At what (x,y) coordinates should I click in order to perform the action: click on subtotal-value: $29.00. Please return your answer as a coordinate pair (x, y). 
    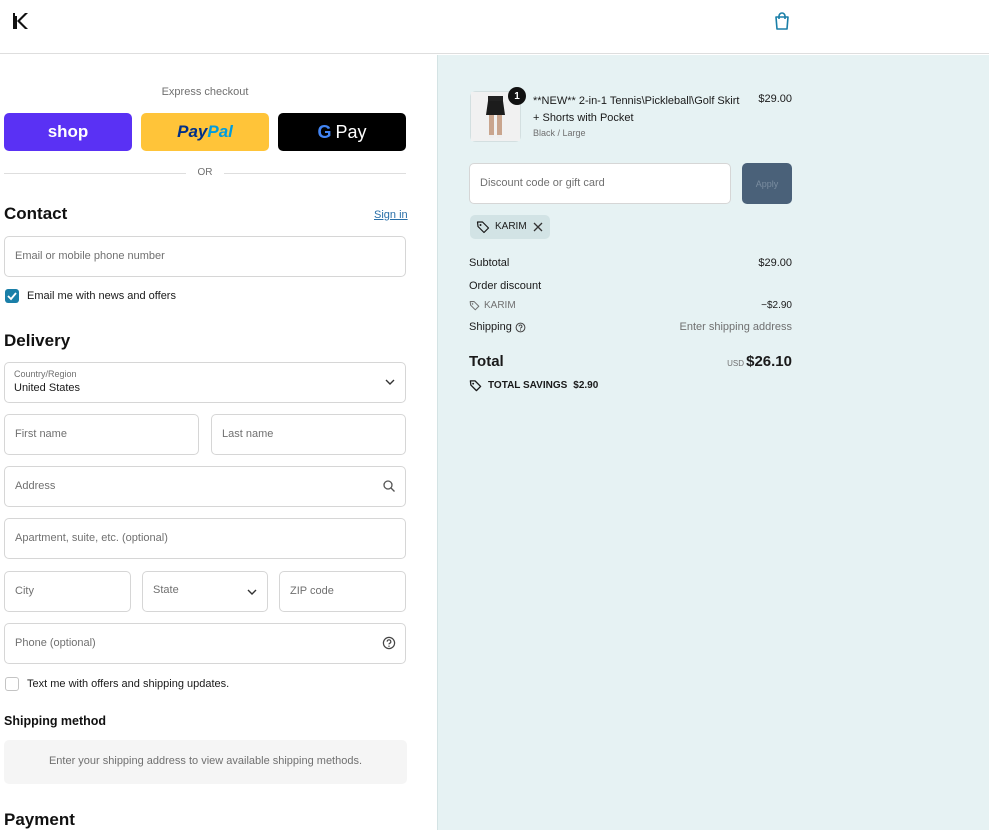
    Looking at the image, I should click on (775, 263).